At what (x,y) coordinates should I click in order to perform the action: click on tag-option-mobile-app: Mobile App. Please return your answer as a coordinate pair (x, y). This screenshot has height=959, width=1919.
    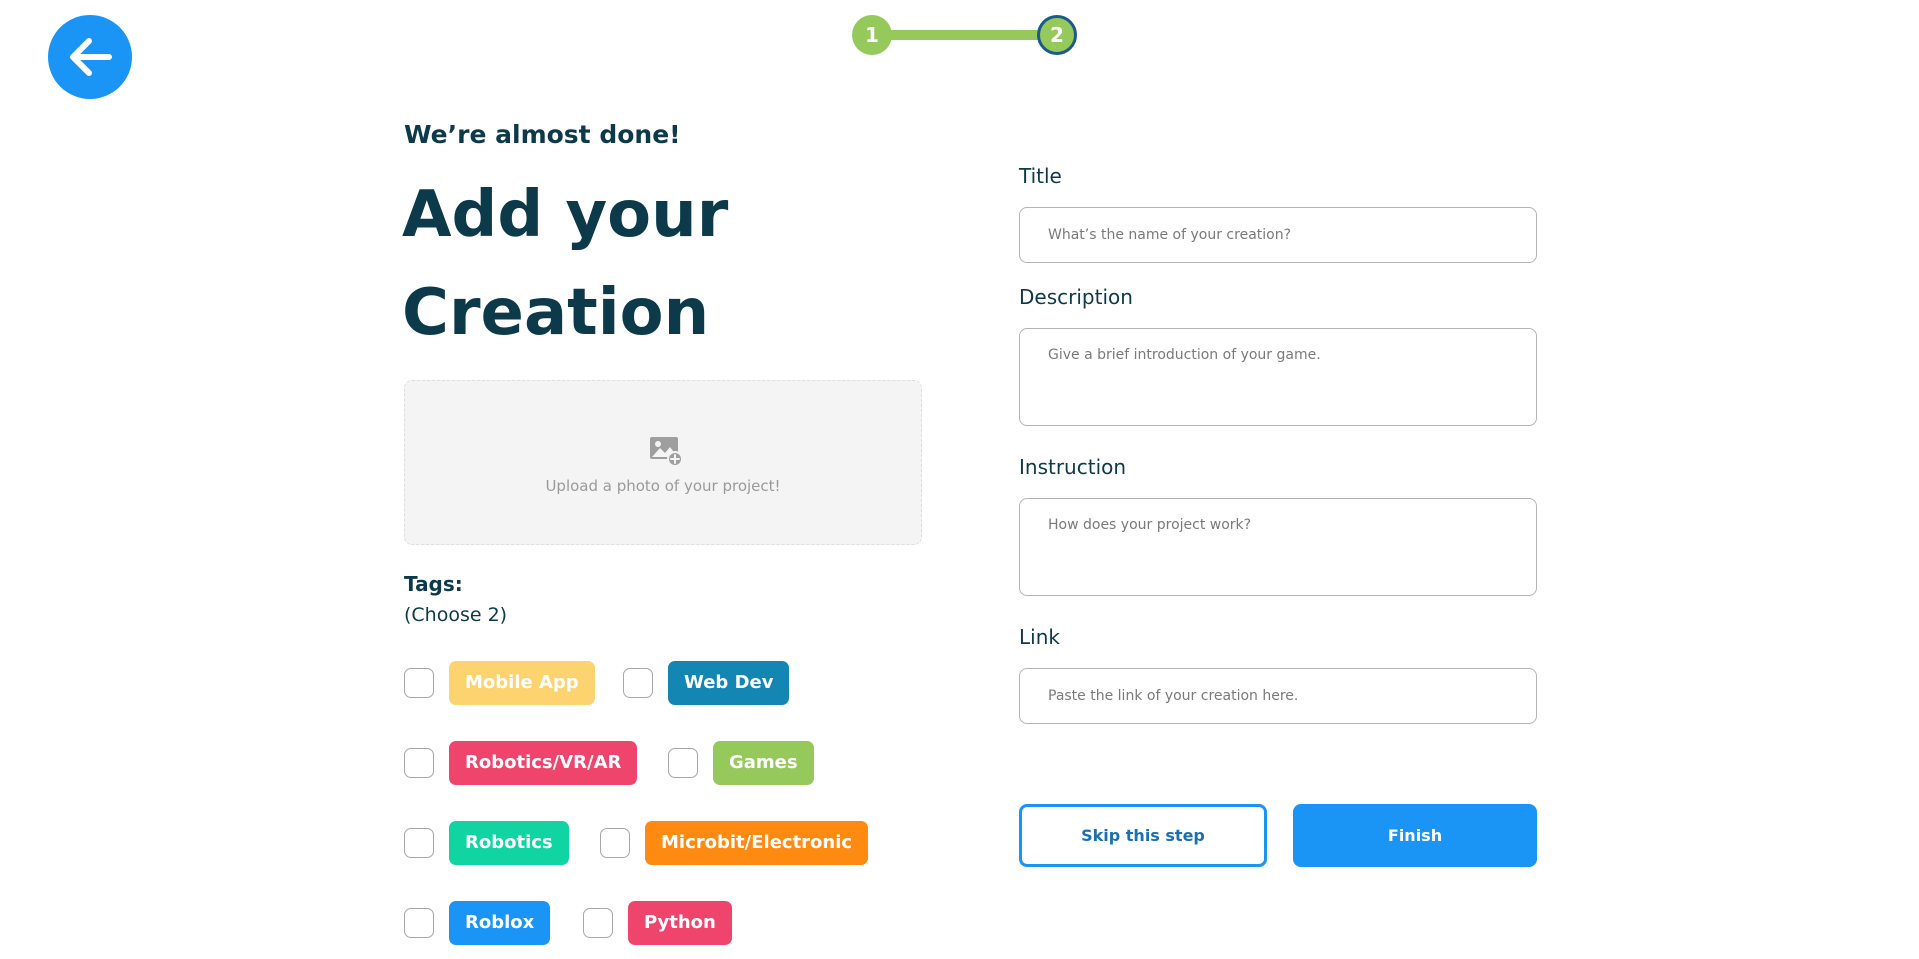
    Looking at the image, I should click on (499, 683).